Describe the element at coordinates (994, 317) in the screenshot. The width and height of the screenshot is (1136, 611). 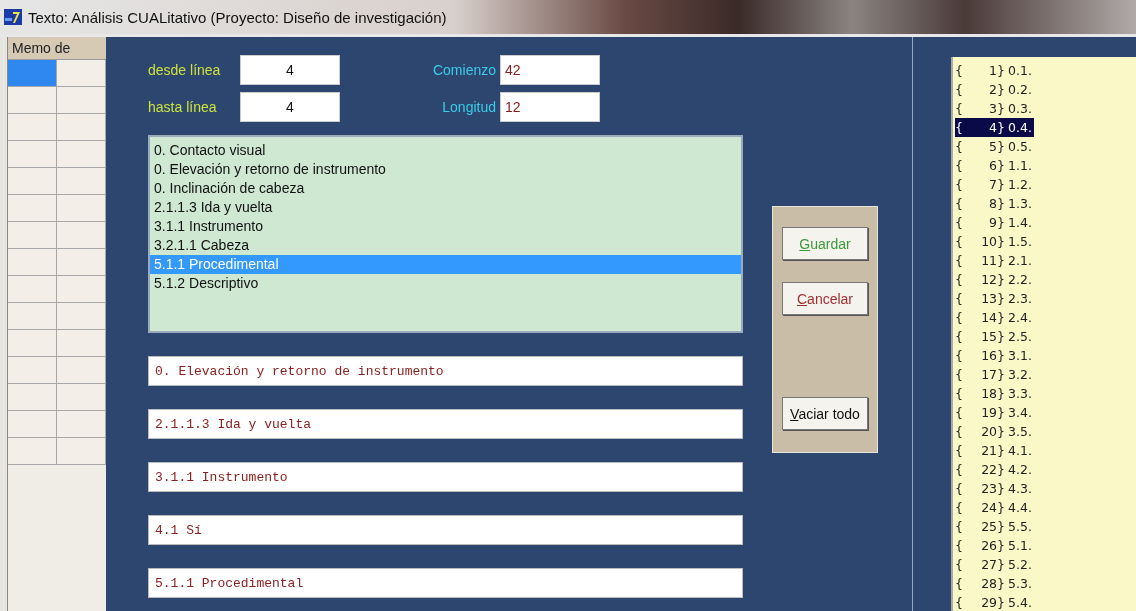
I see `line-item: { 14} 2.4.` at that location.